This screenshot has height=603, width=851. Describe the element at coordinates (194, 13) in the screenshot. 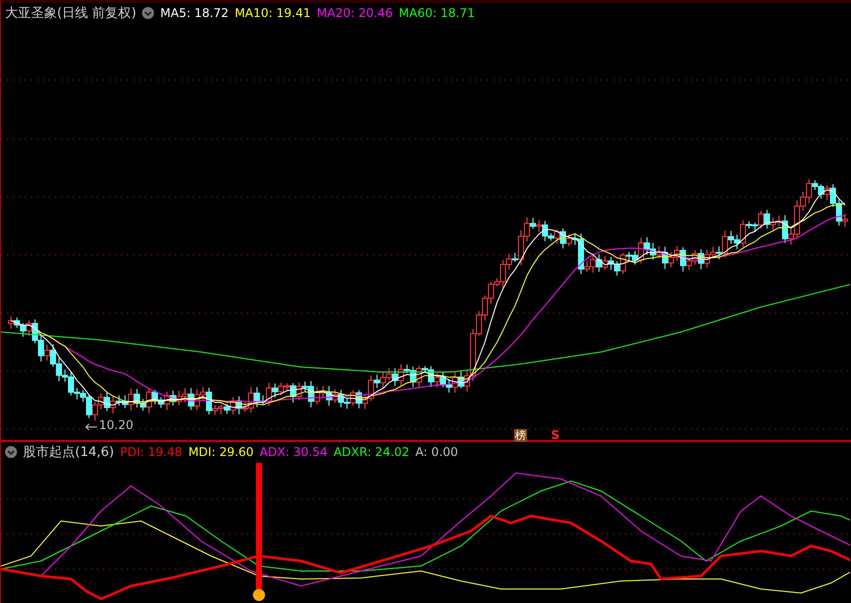

I see `ma-value: MA5: 18.72` at that location.